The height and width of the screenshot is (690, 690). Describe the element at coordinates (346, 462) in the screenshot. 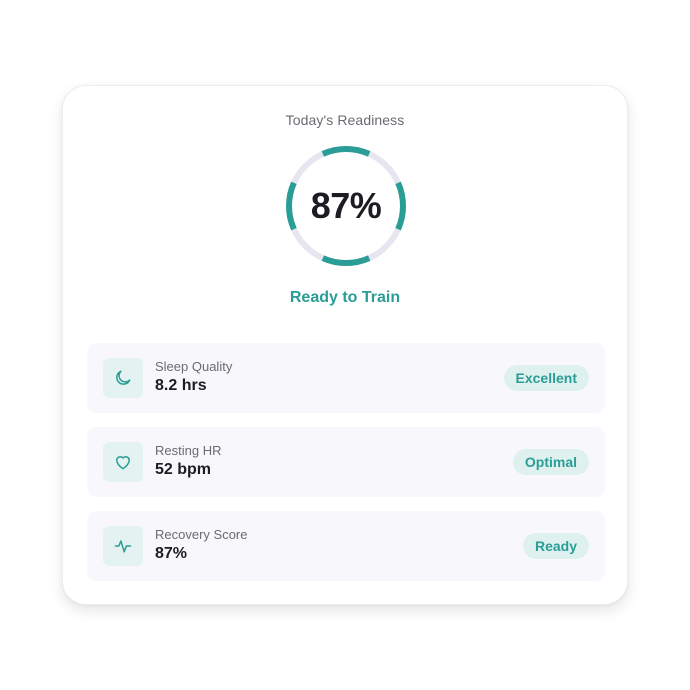

I see `metric-row-resting-hr: Resting HR 52 bpm Optimal` at that location.